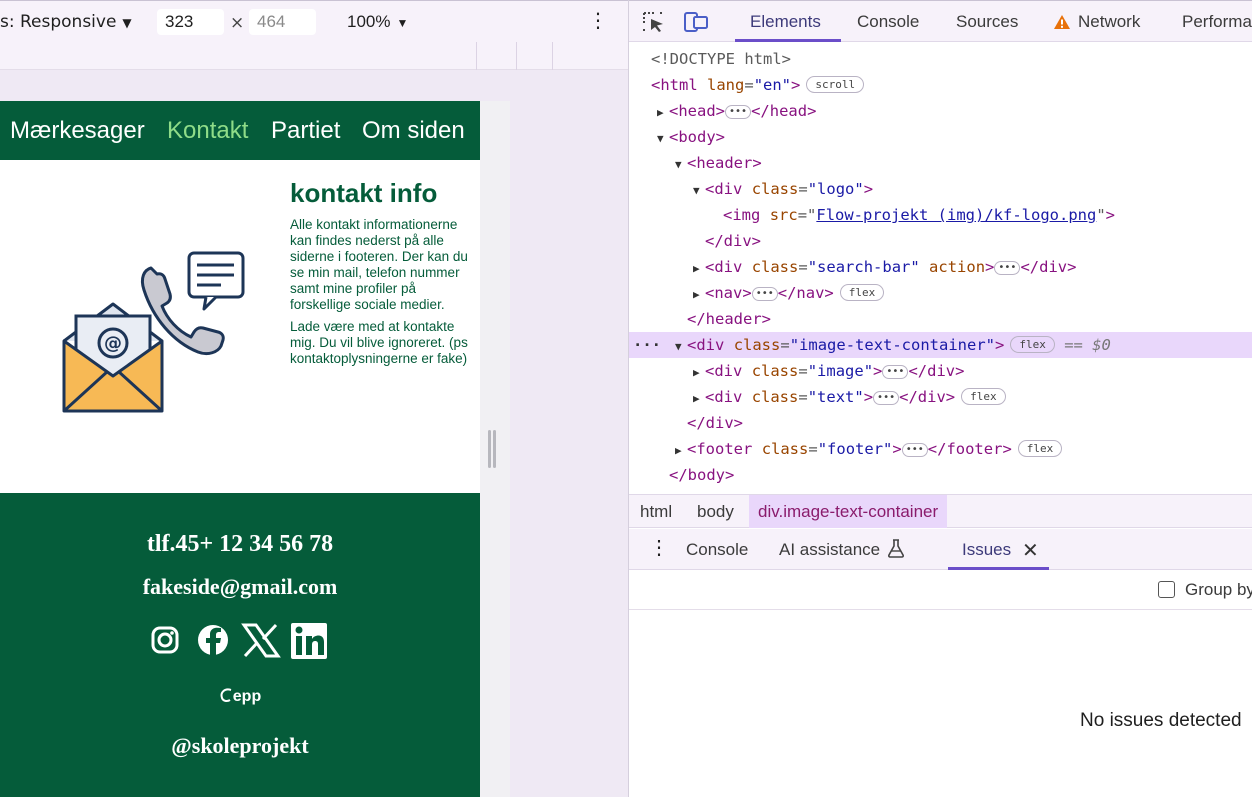 Image resolution: width=1252 pixels, height=797 pixels. What do you see at coordinates (1217, 22) in the screenshot?
I see `tab-performance: Performa` at bounding box center [1217, 22].